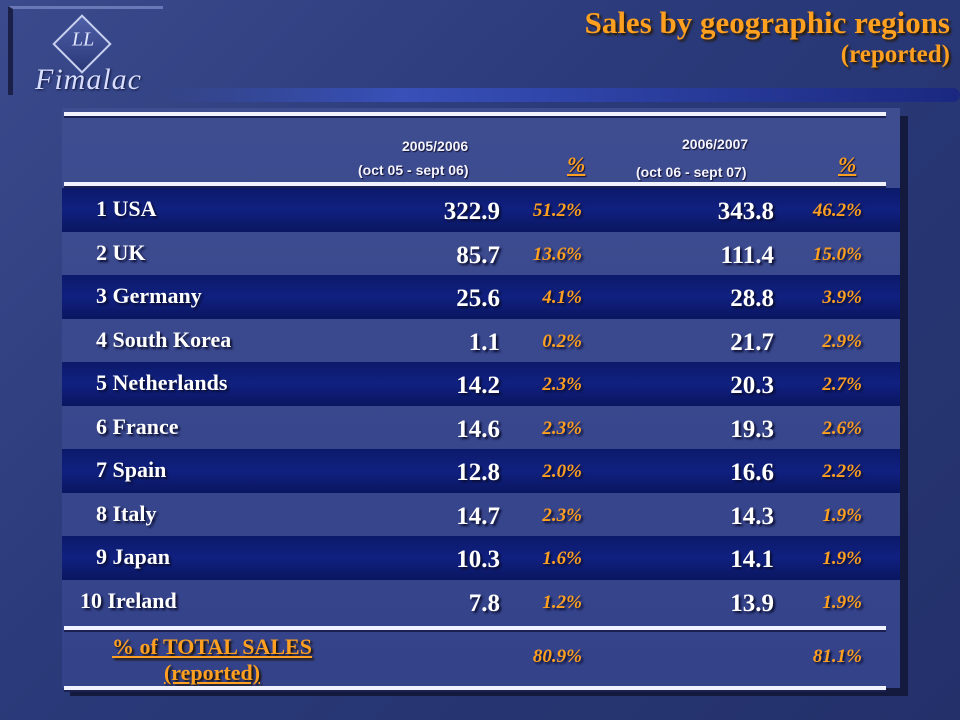 The height and width of the screenshot is (720, 960). What do you see at coordinates (149, 295) in the screenshot?
I see `region-name: 3 Germany` at bounding box center [149, 295].